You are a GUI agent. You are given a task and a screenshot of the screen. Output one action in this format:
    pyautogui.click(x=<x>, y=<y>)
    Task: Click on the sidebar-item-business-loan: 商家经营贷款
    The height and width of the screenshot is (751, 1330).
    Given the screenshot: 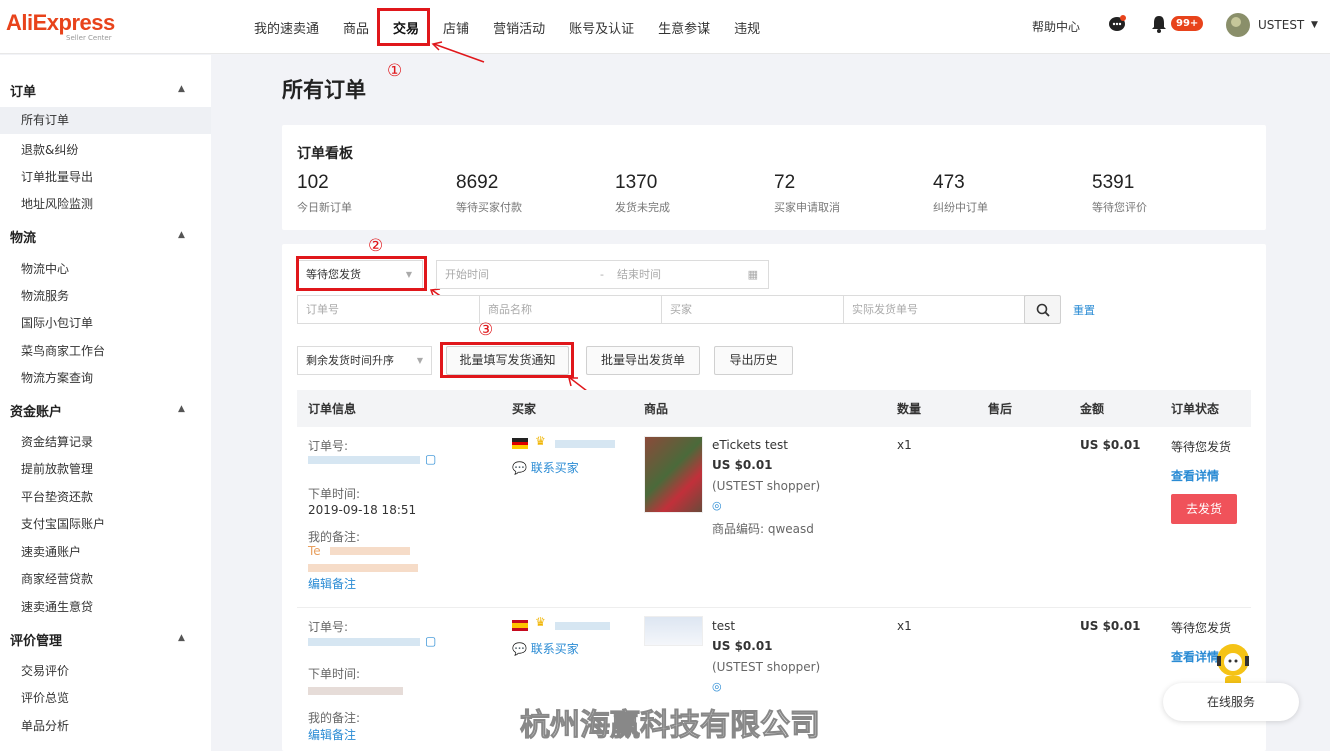 What is the action you would take?
    pyautogui.click(x=57, y=578)
    